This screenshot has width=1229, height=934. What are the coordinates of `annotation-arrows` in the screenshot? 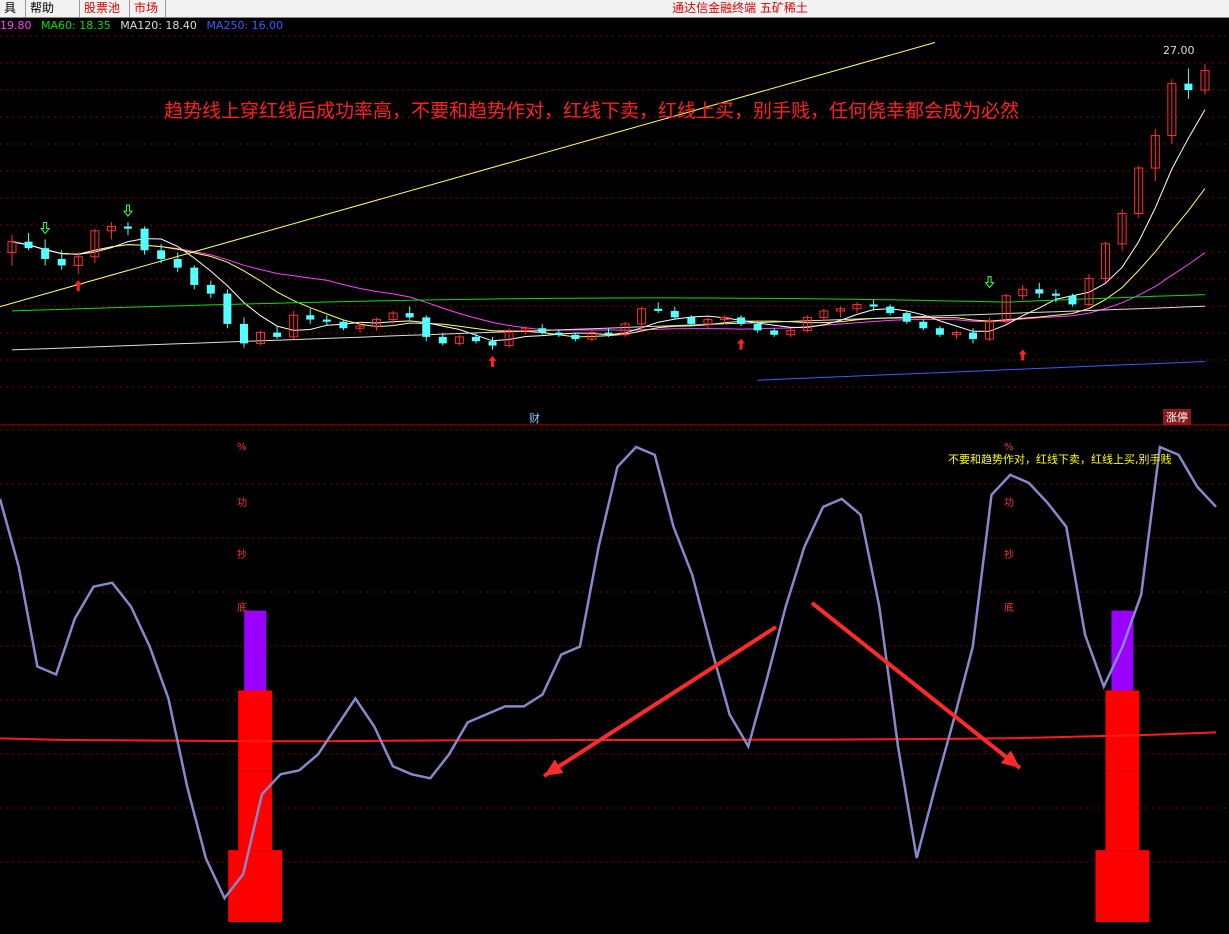 It's located at (782, 689).